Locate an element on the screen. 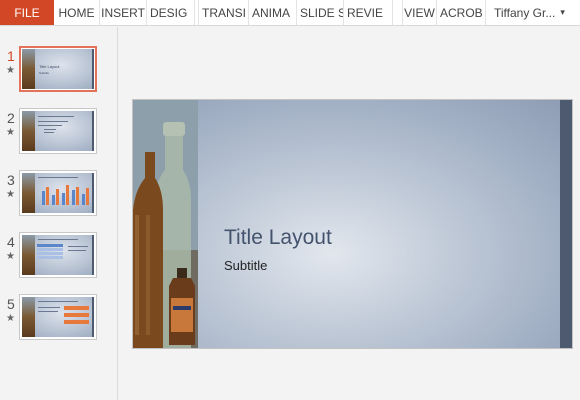 This screenshot has height=400, width=580. tab-slide-show: SLIDE S is located at coordinates (320, 12).